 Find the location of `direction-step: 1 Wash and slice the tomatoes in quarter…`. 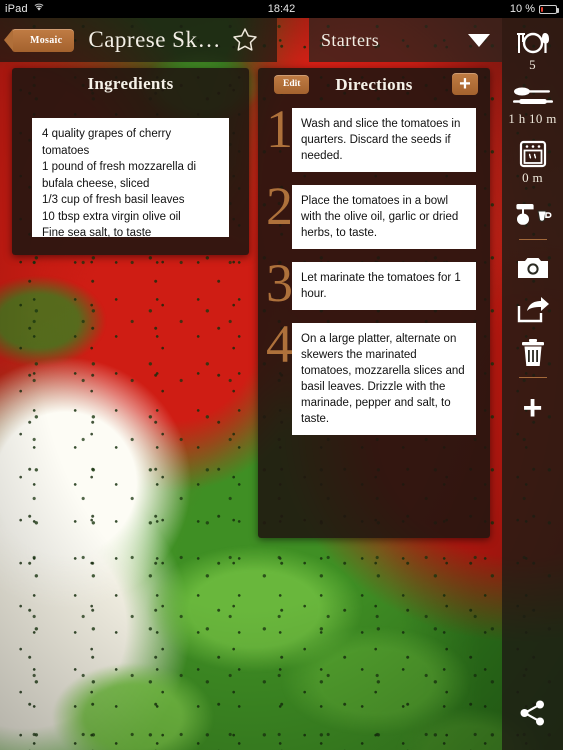

direction-step: 1 Wash and slice the tomatoes in quarter… is located at coordinates (371, 137).